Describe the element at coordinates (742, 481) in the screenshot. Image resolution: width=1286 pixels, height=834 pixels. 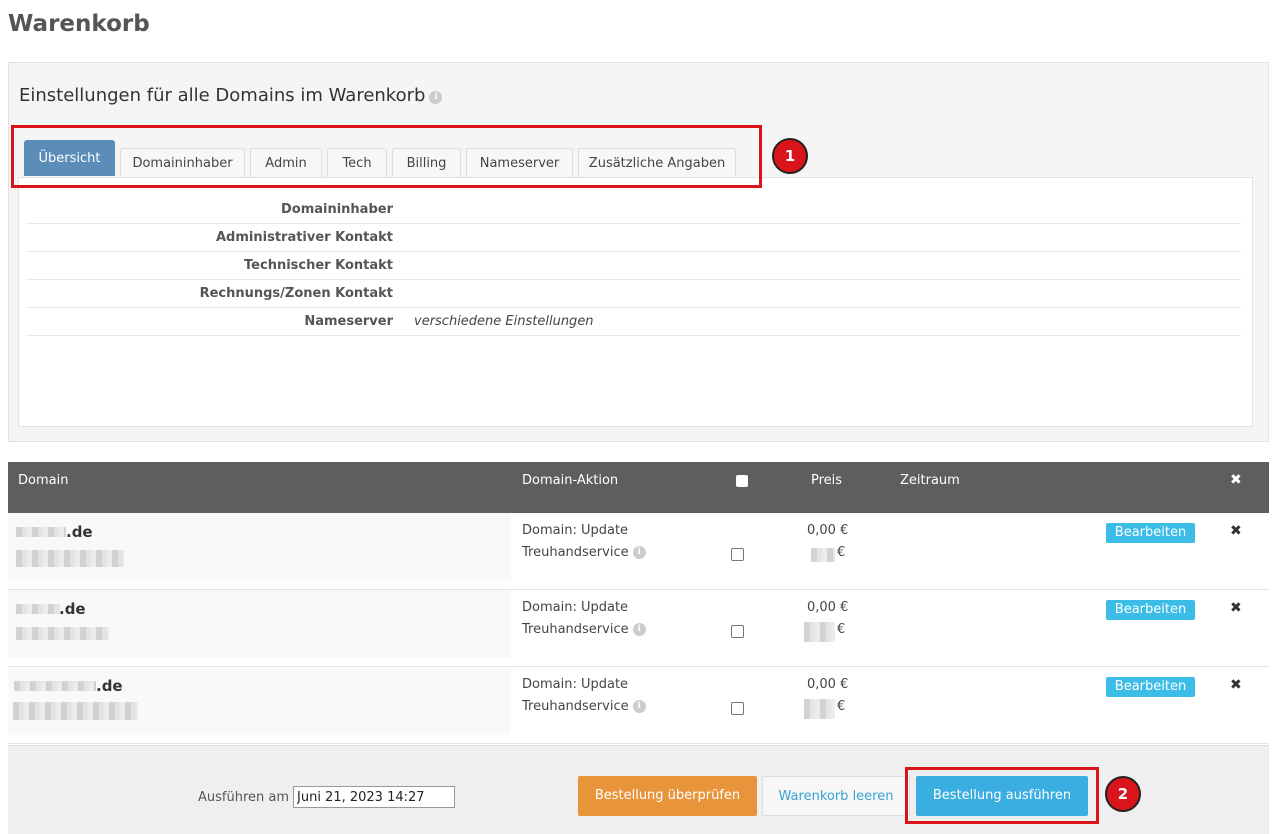
I see `select-all-checkbox` at that location.